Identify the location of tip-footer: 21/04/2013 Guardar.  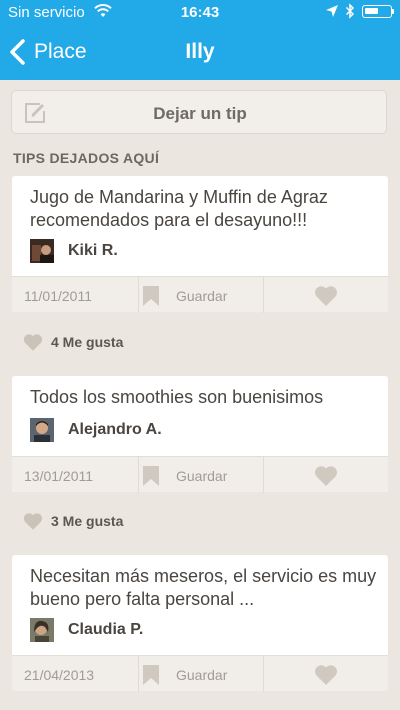
(200, 673).